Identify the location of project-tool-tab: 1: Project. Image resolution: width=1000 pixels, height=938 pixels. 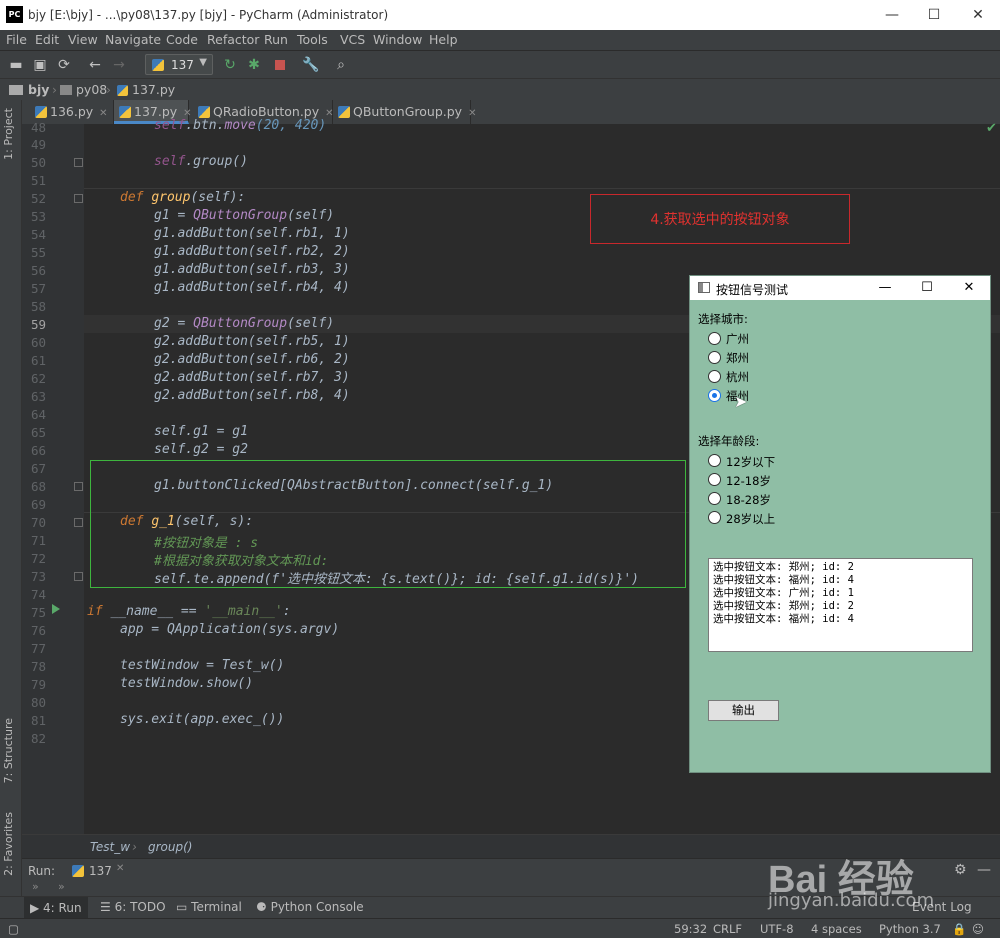
(8, 134).